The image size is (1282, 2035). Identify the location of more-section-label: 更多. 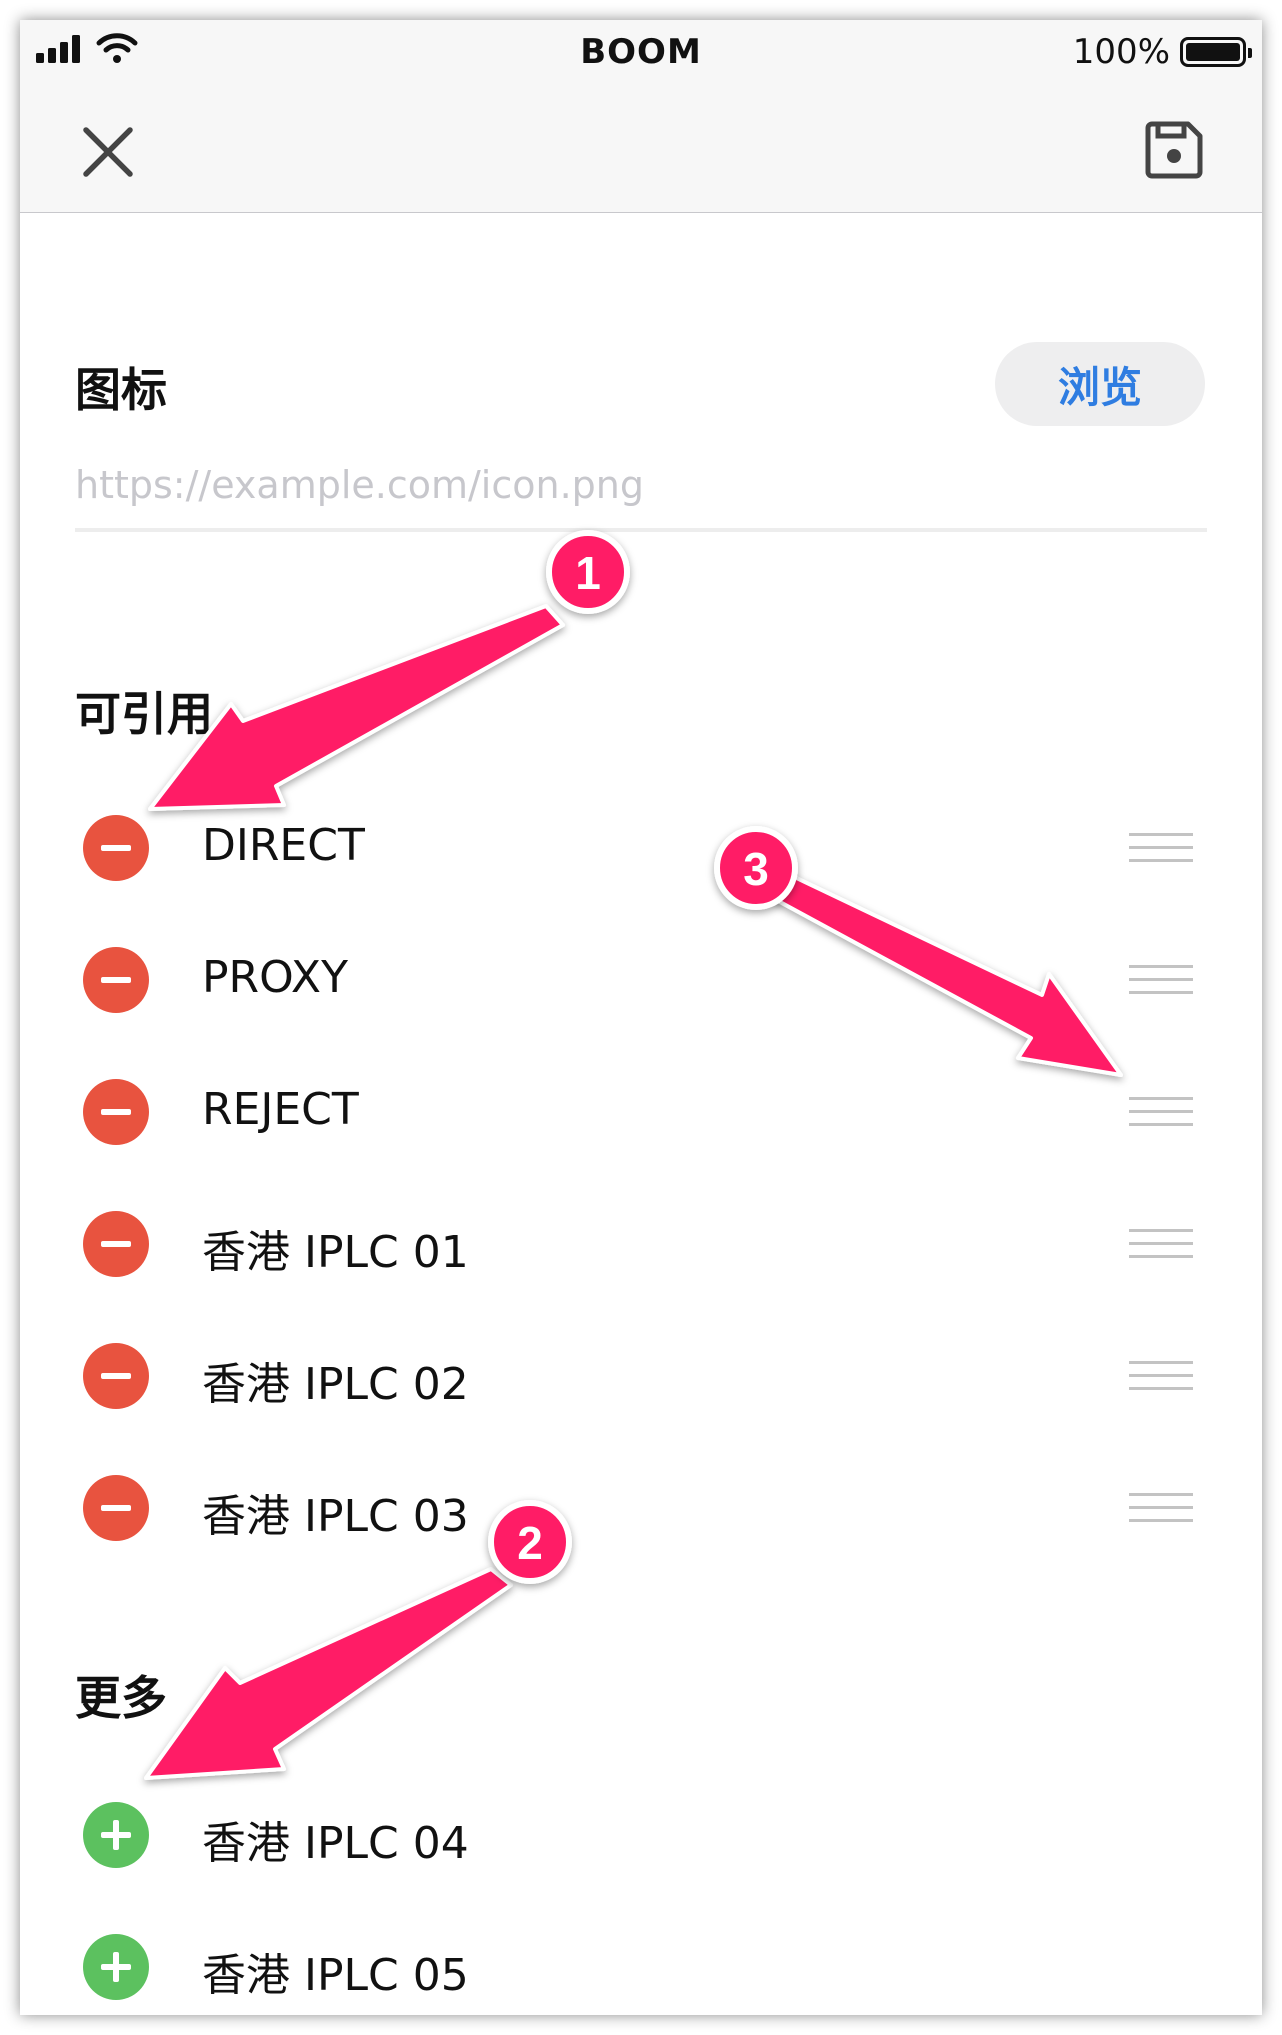
(121, 1698).